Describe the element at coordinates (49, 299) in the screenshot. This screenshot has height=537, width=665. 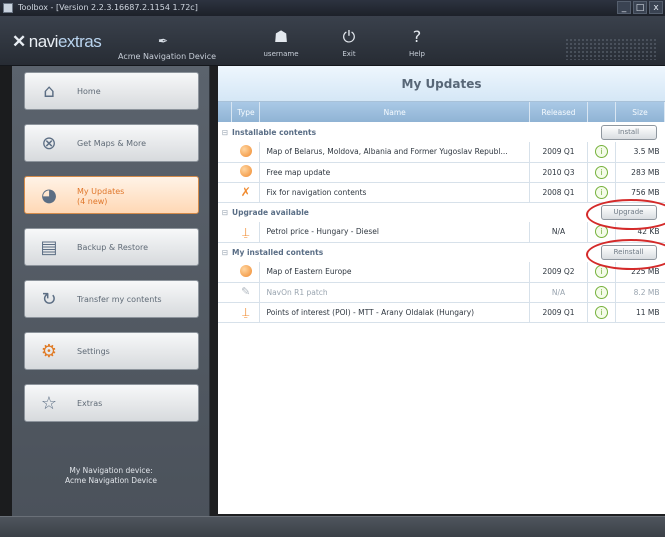
I see `transfer-icon: ↻` at that location.